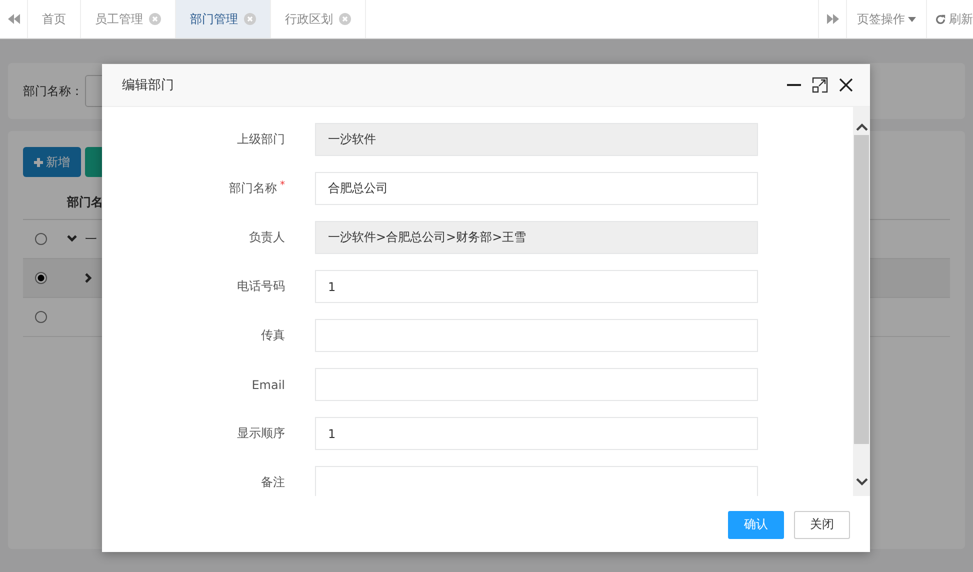  I want to click on confirm-button: 确认, so click(756, 524).